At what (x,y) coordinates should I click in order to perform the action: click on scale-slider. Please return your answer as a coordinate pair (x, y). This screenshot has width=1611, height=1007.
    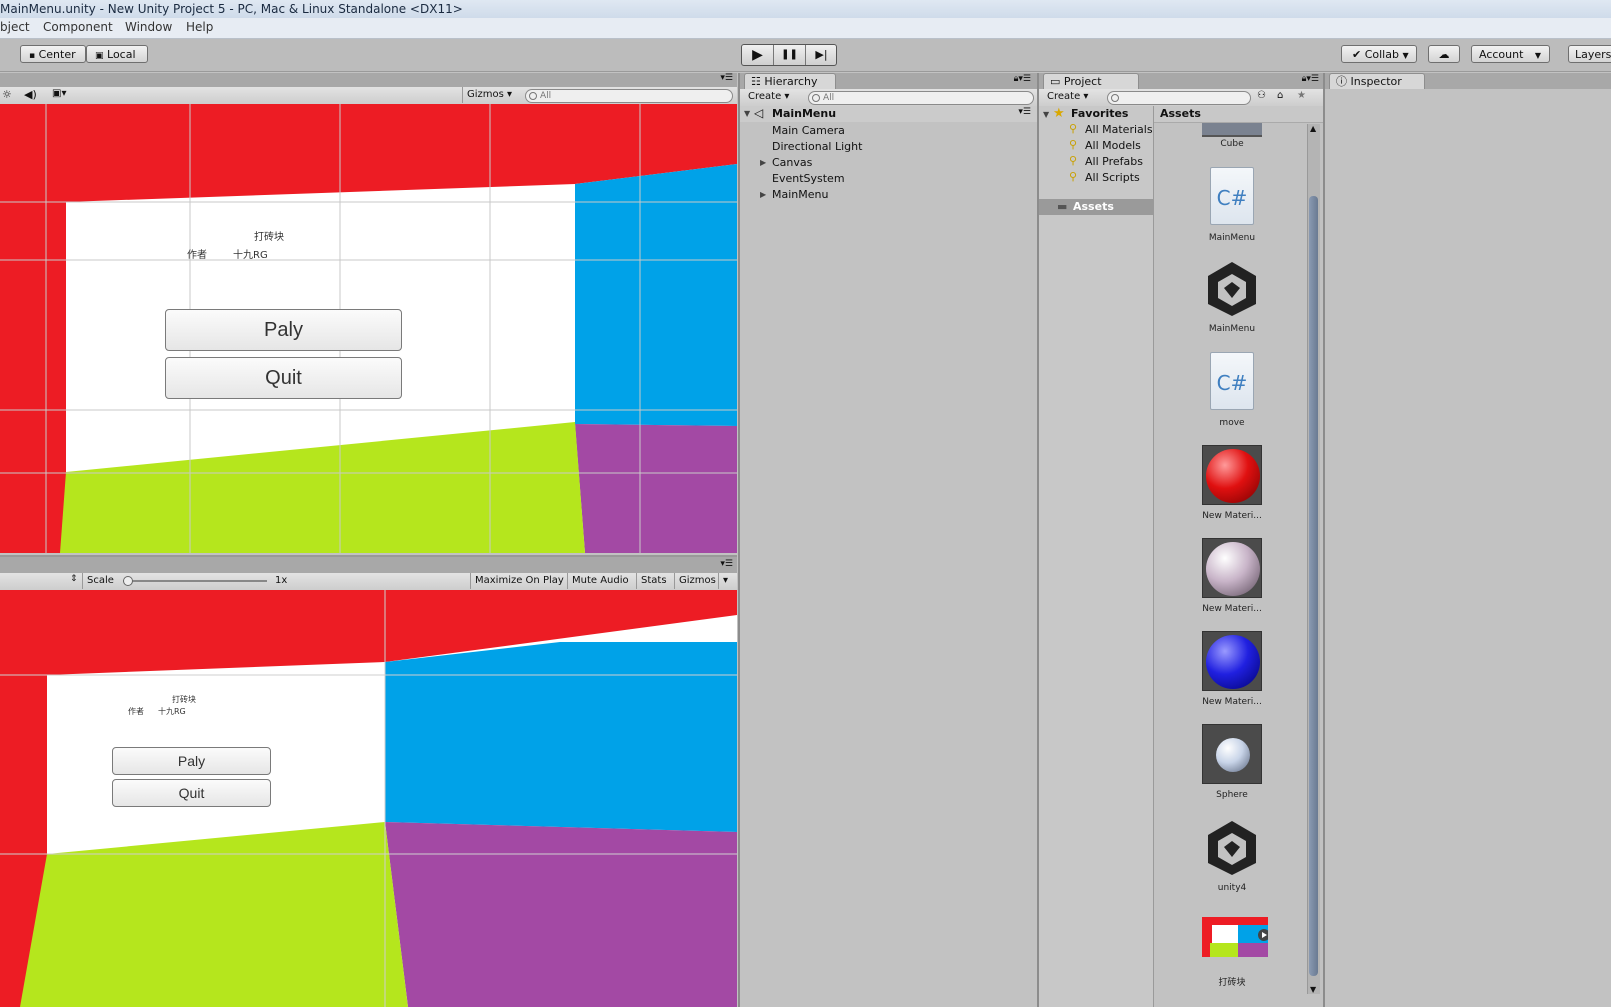
    Looking at the image, I should click on (195, 581).